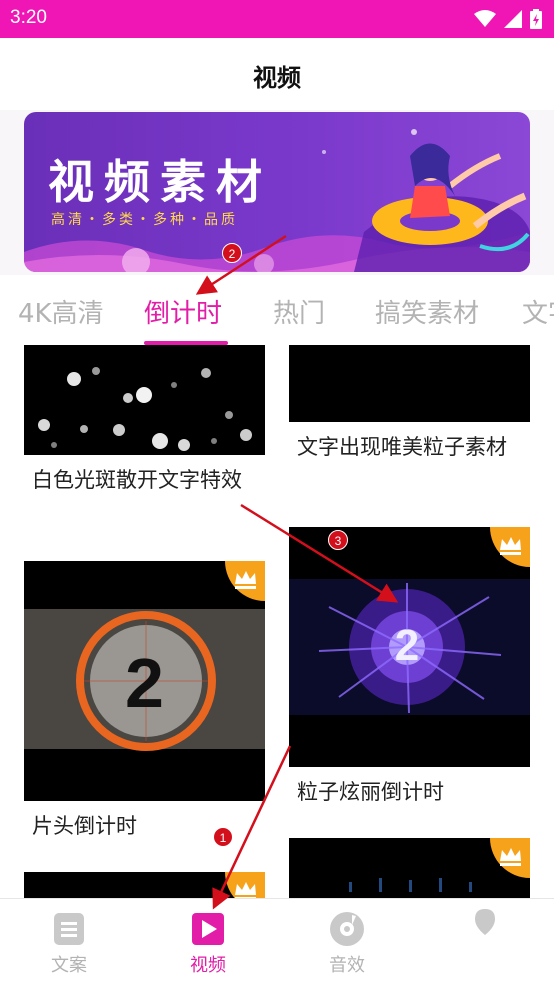  I want to click on video-card: 2 粒子炫丽倒计时, so click(409, 672).